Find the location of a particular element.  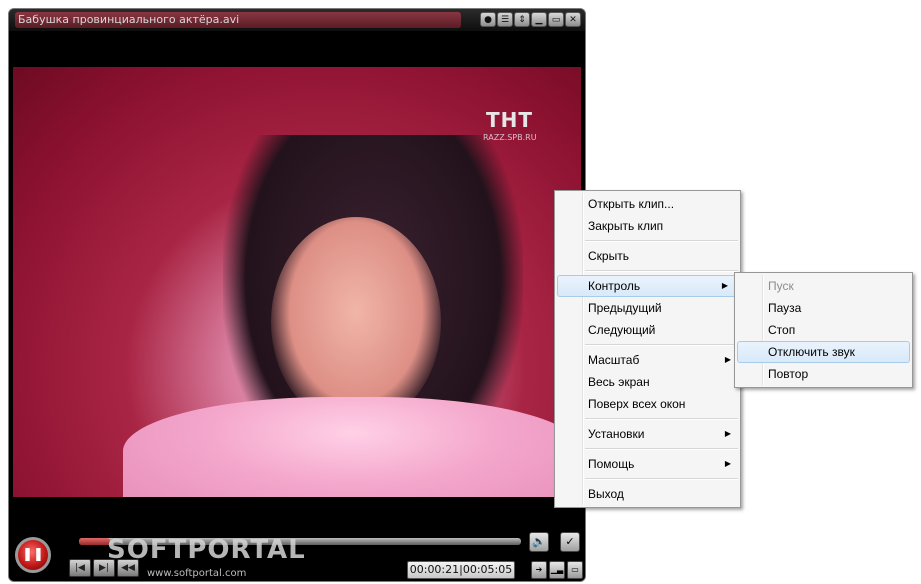

submenu-item-pause: Пауза is located at coordinates (823, 308).